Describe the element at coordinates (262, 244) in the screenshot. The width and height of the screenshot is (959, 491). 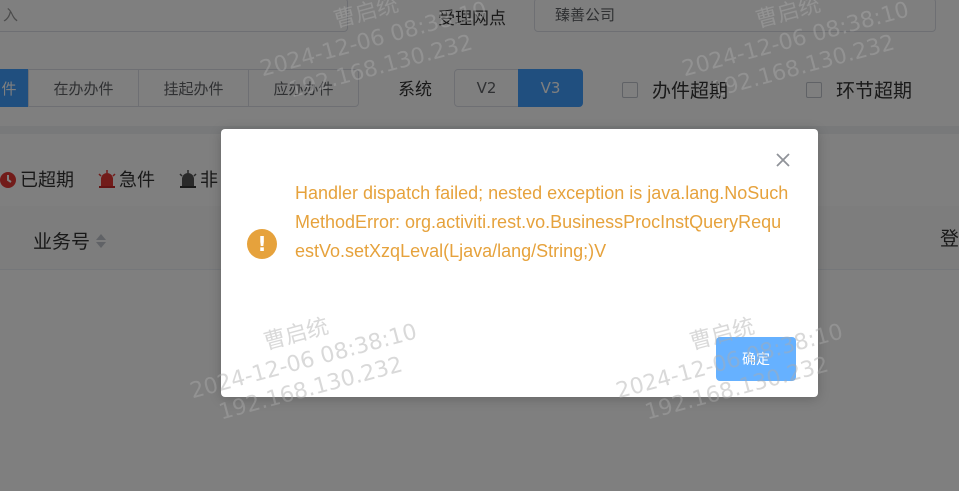
I see `warning-icon: !` at that location.